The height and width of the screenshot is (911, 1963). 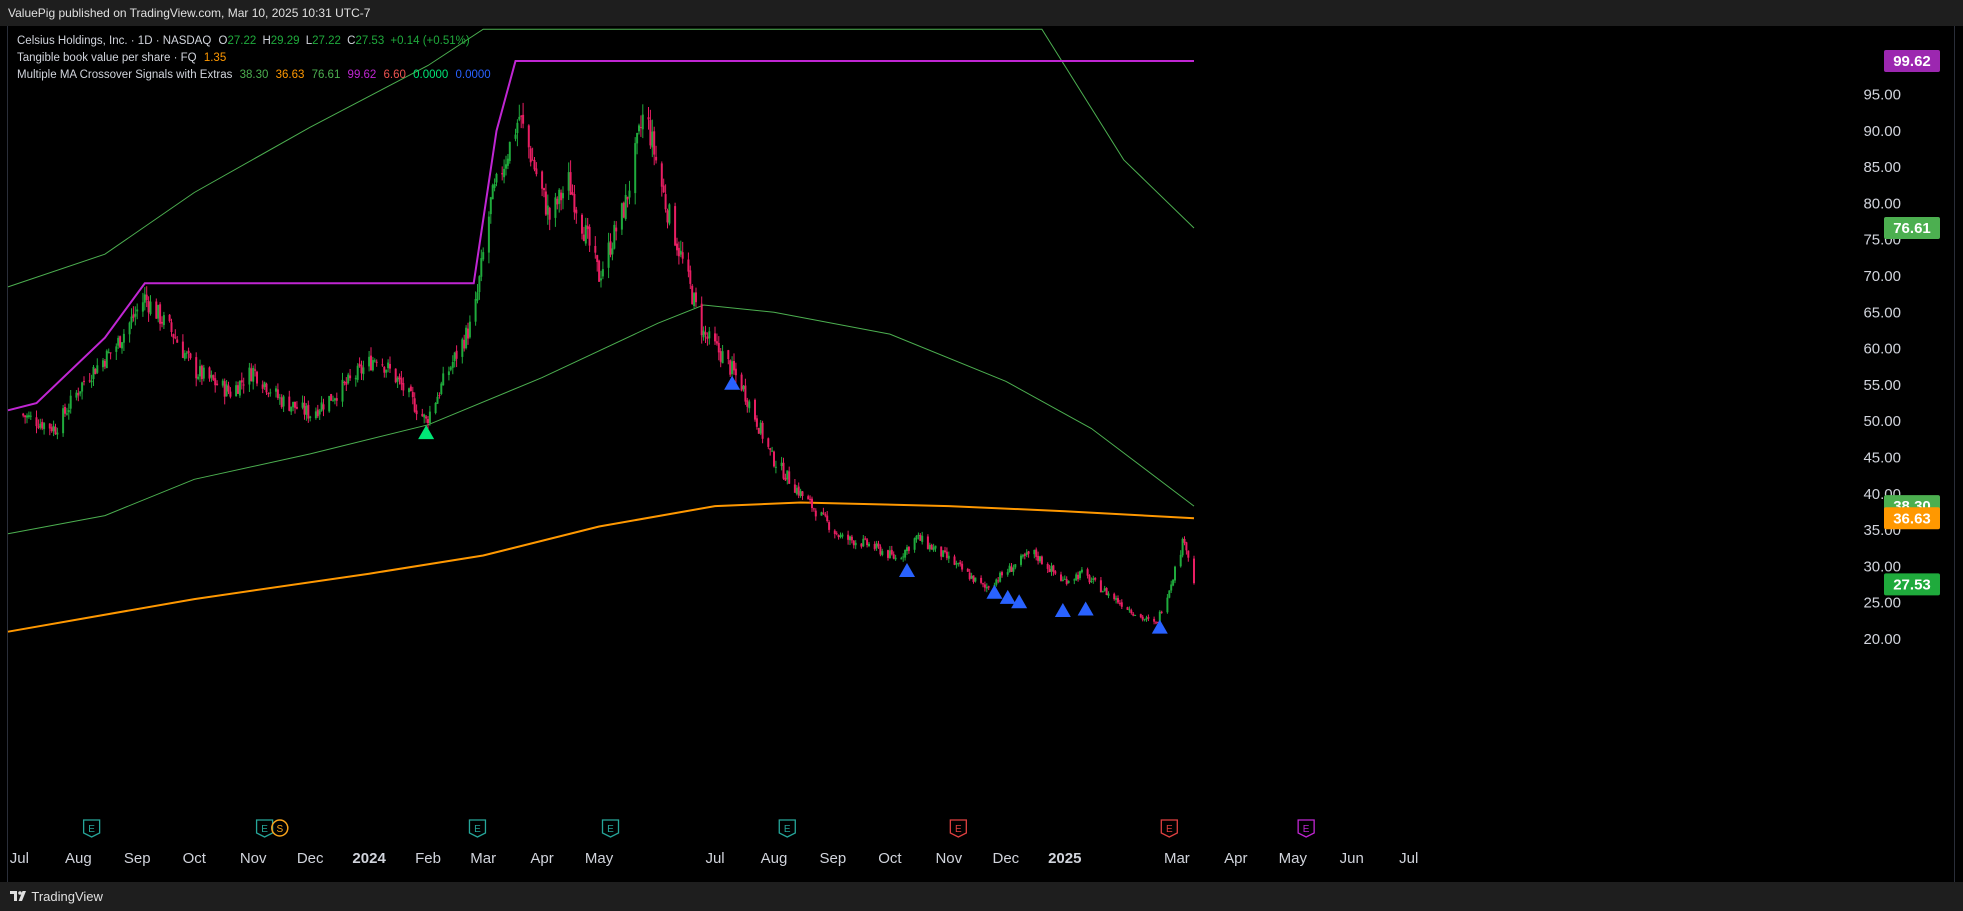 What do you see at coordinates (266, 41) in the screenshot?
I see `high-label: H` at bounding box center [266, 41].